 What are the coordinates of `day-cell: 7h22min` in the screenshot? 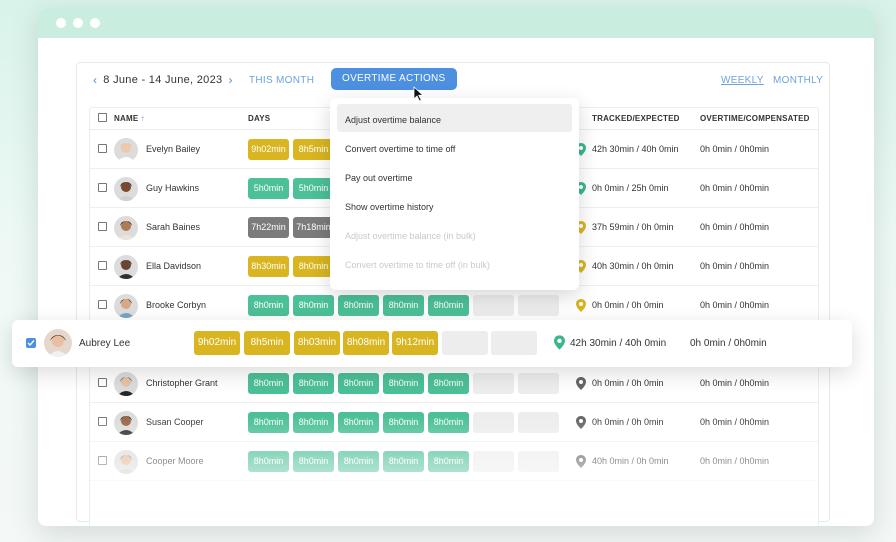 It's located at (268, 227).